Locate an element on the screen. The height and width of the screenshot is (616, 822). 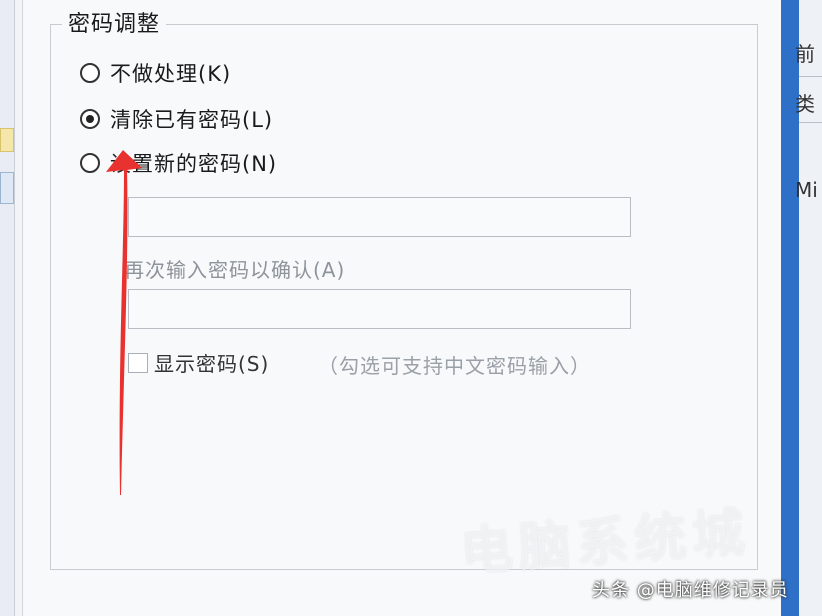
radio-clear-password: 清除已有密码(L) is located at coordinates (176, 119).